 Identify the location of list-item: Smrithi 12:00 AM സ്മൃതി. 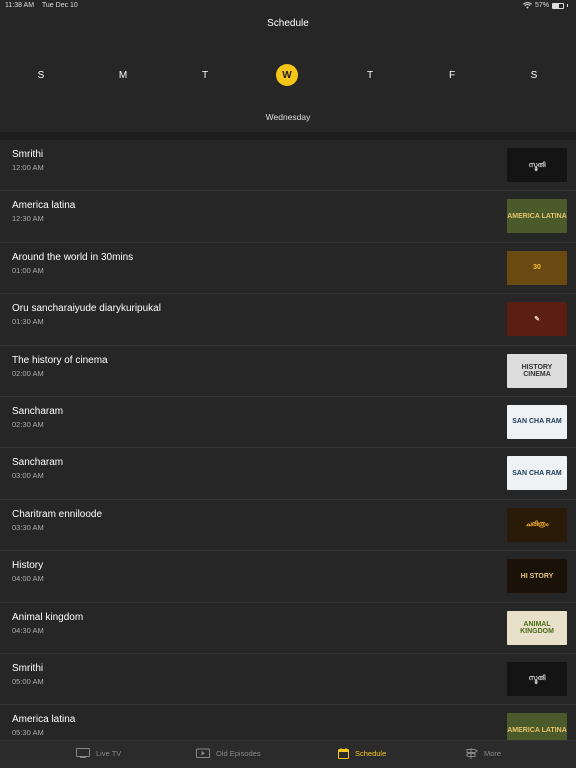
(288, 166).